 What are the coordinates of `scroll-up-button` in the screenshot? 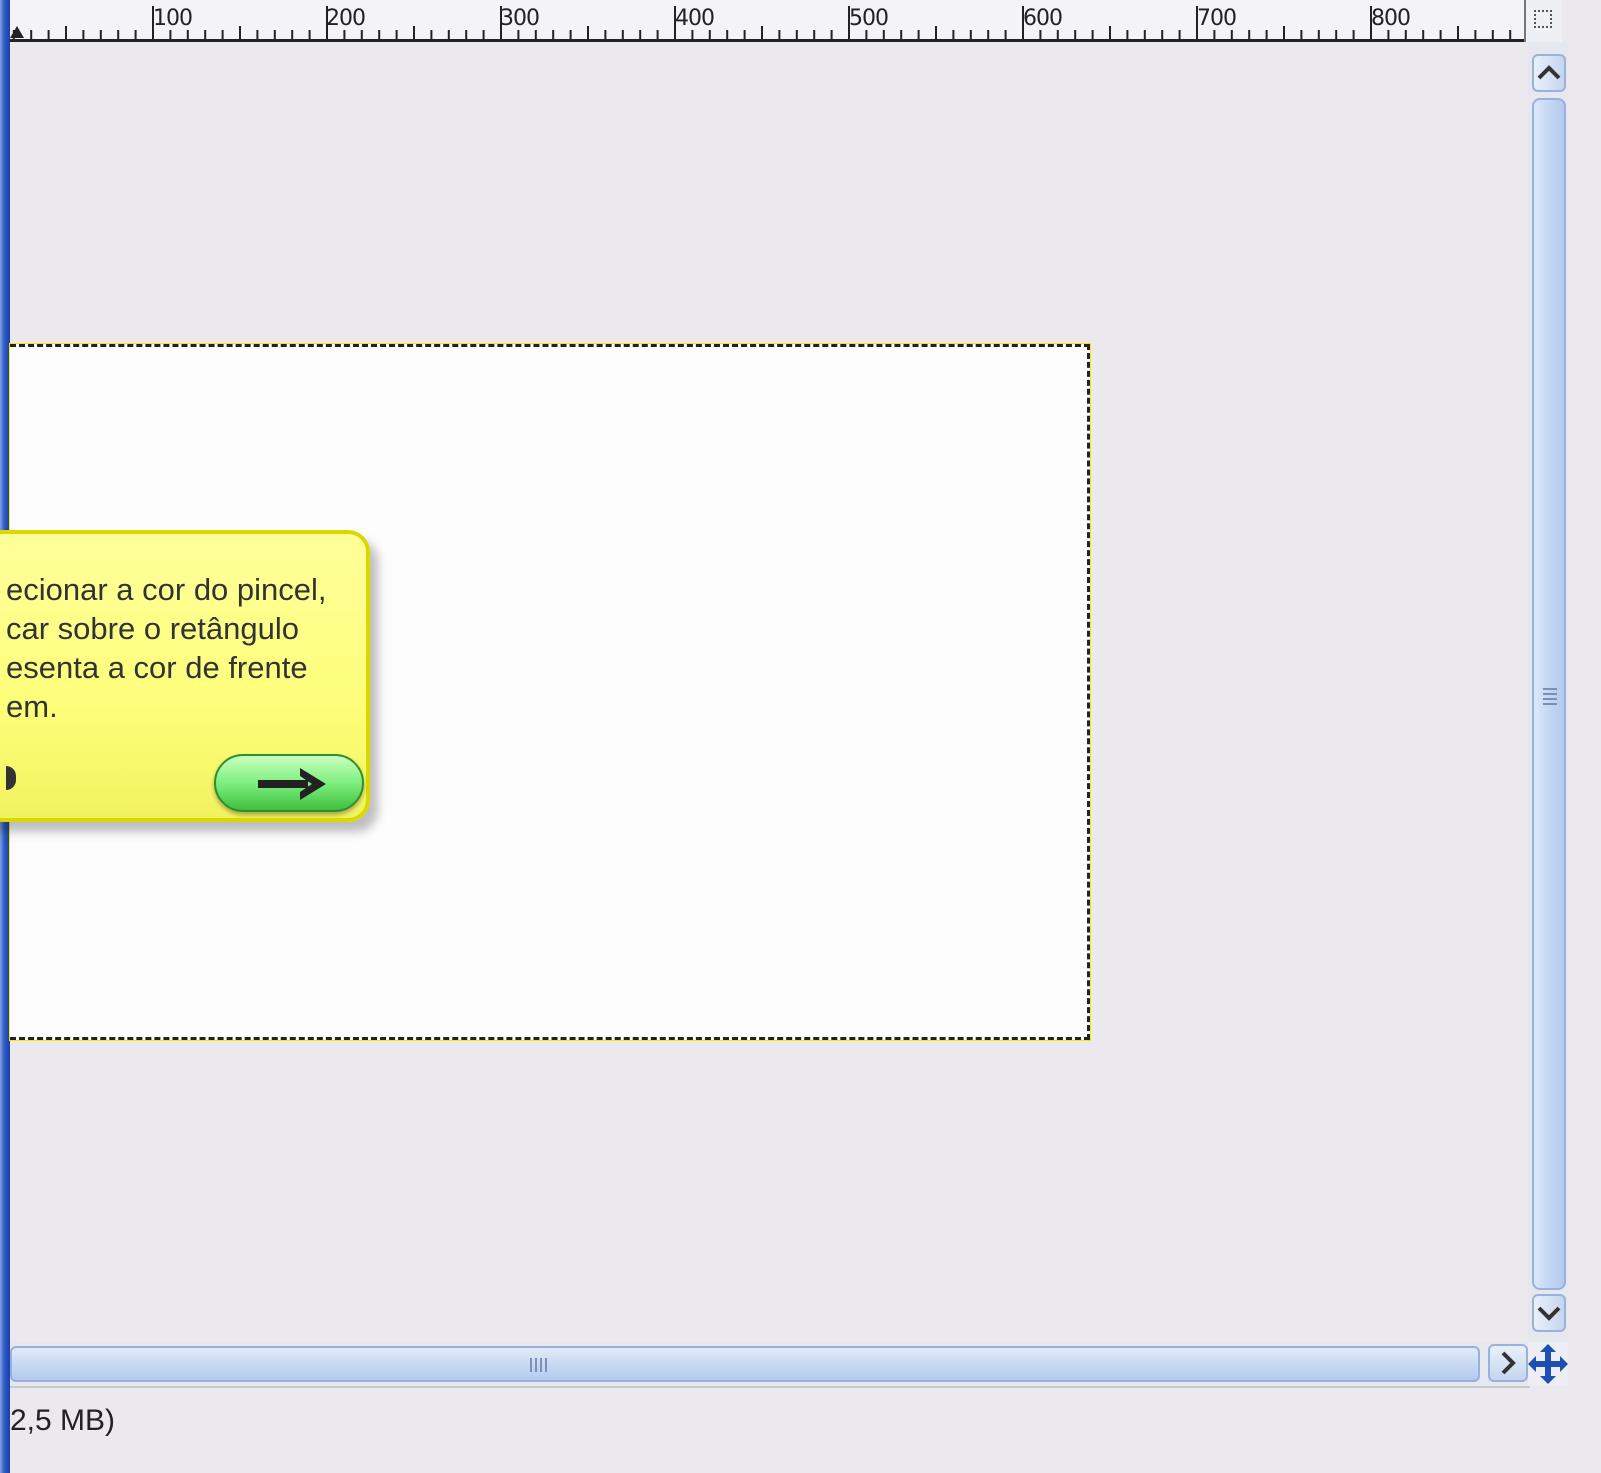 It's located at (1549, 73).